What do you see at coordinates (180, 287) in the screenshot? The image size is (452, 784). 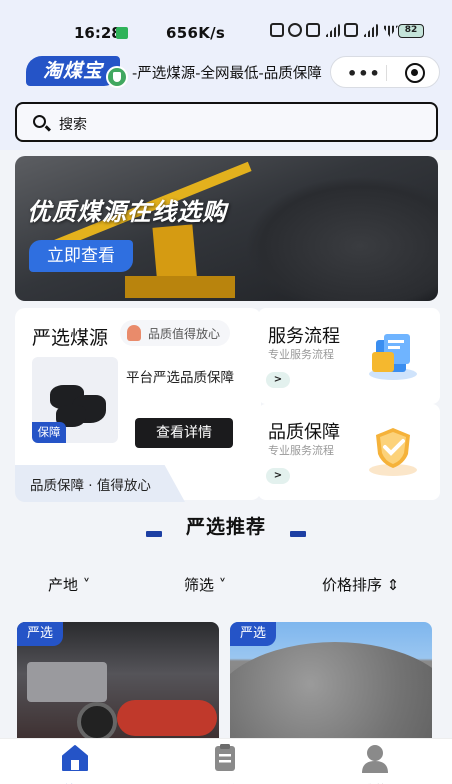 I see `banner-crane-base` at bounding box center [180, 287].